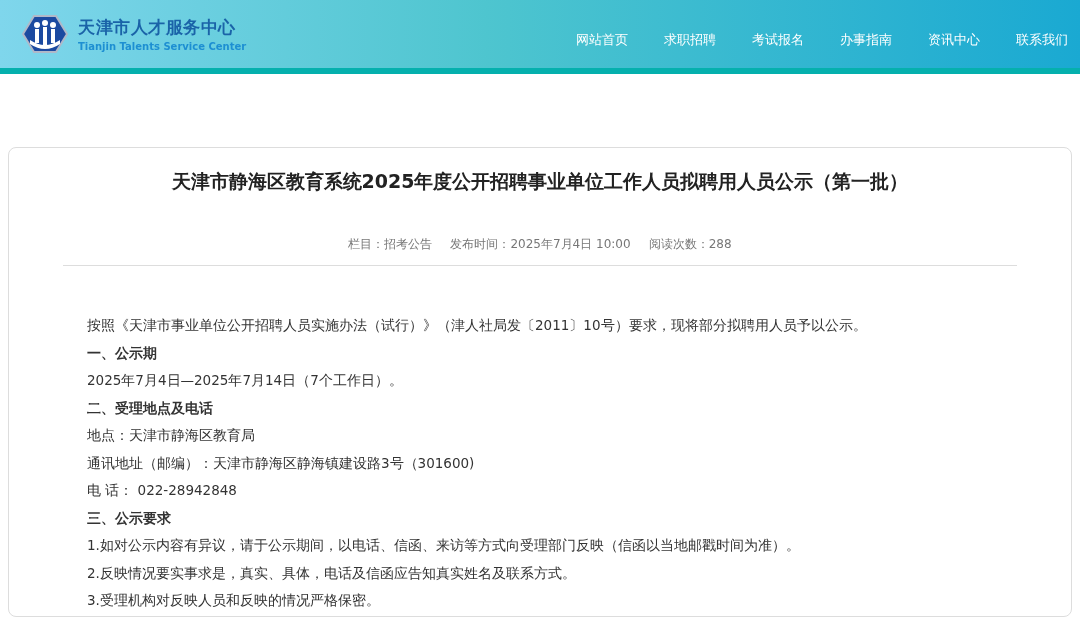 The image size is (1080, 627). What do you see at coordinates (778, 40) in the screenshot?
I see `nav-link: 考试报名` at bounding box center [778, 40].